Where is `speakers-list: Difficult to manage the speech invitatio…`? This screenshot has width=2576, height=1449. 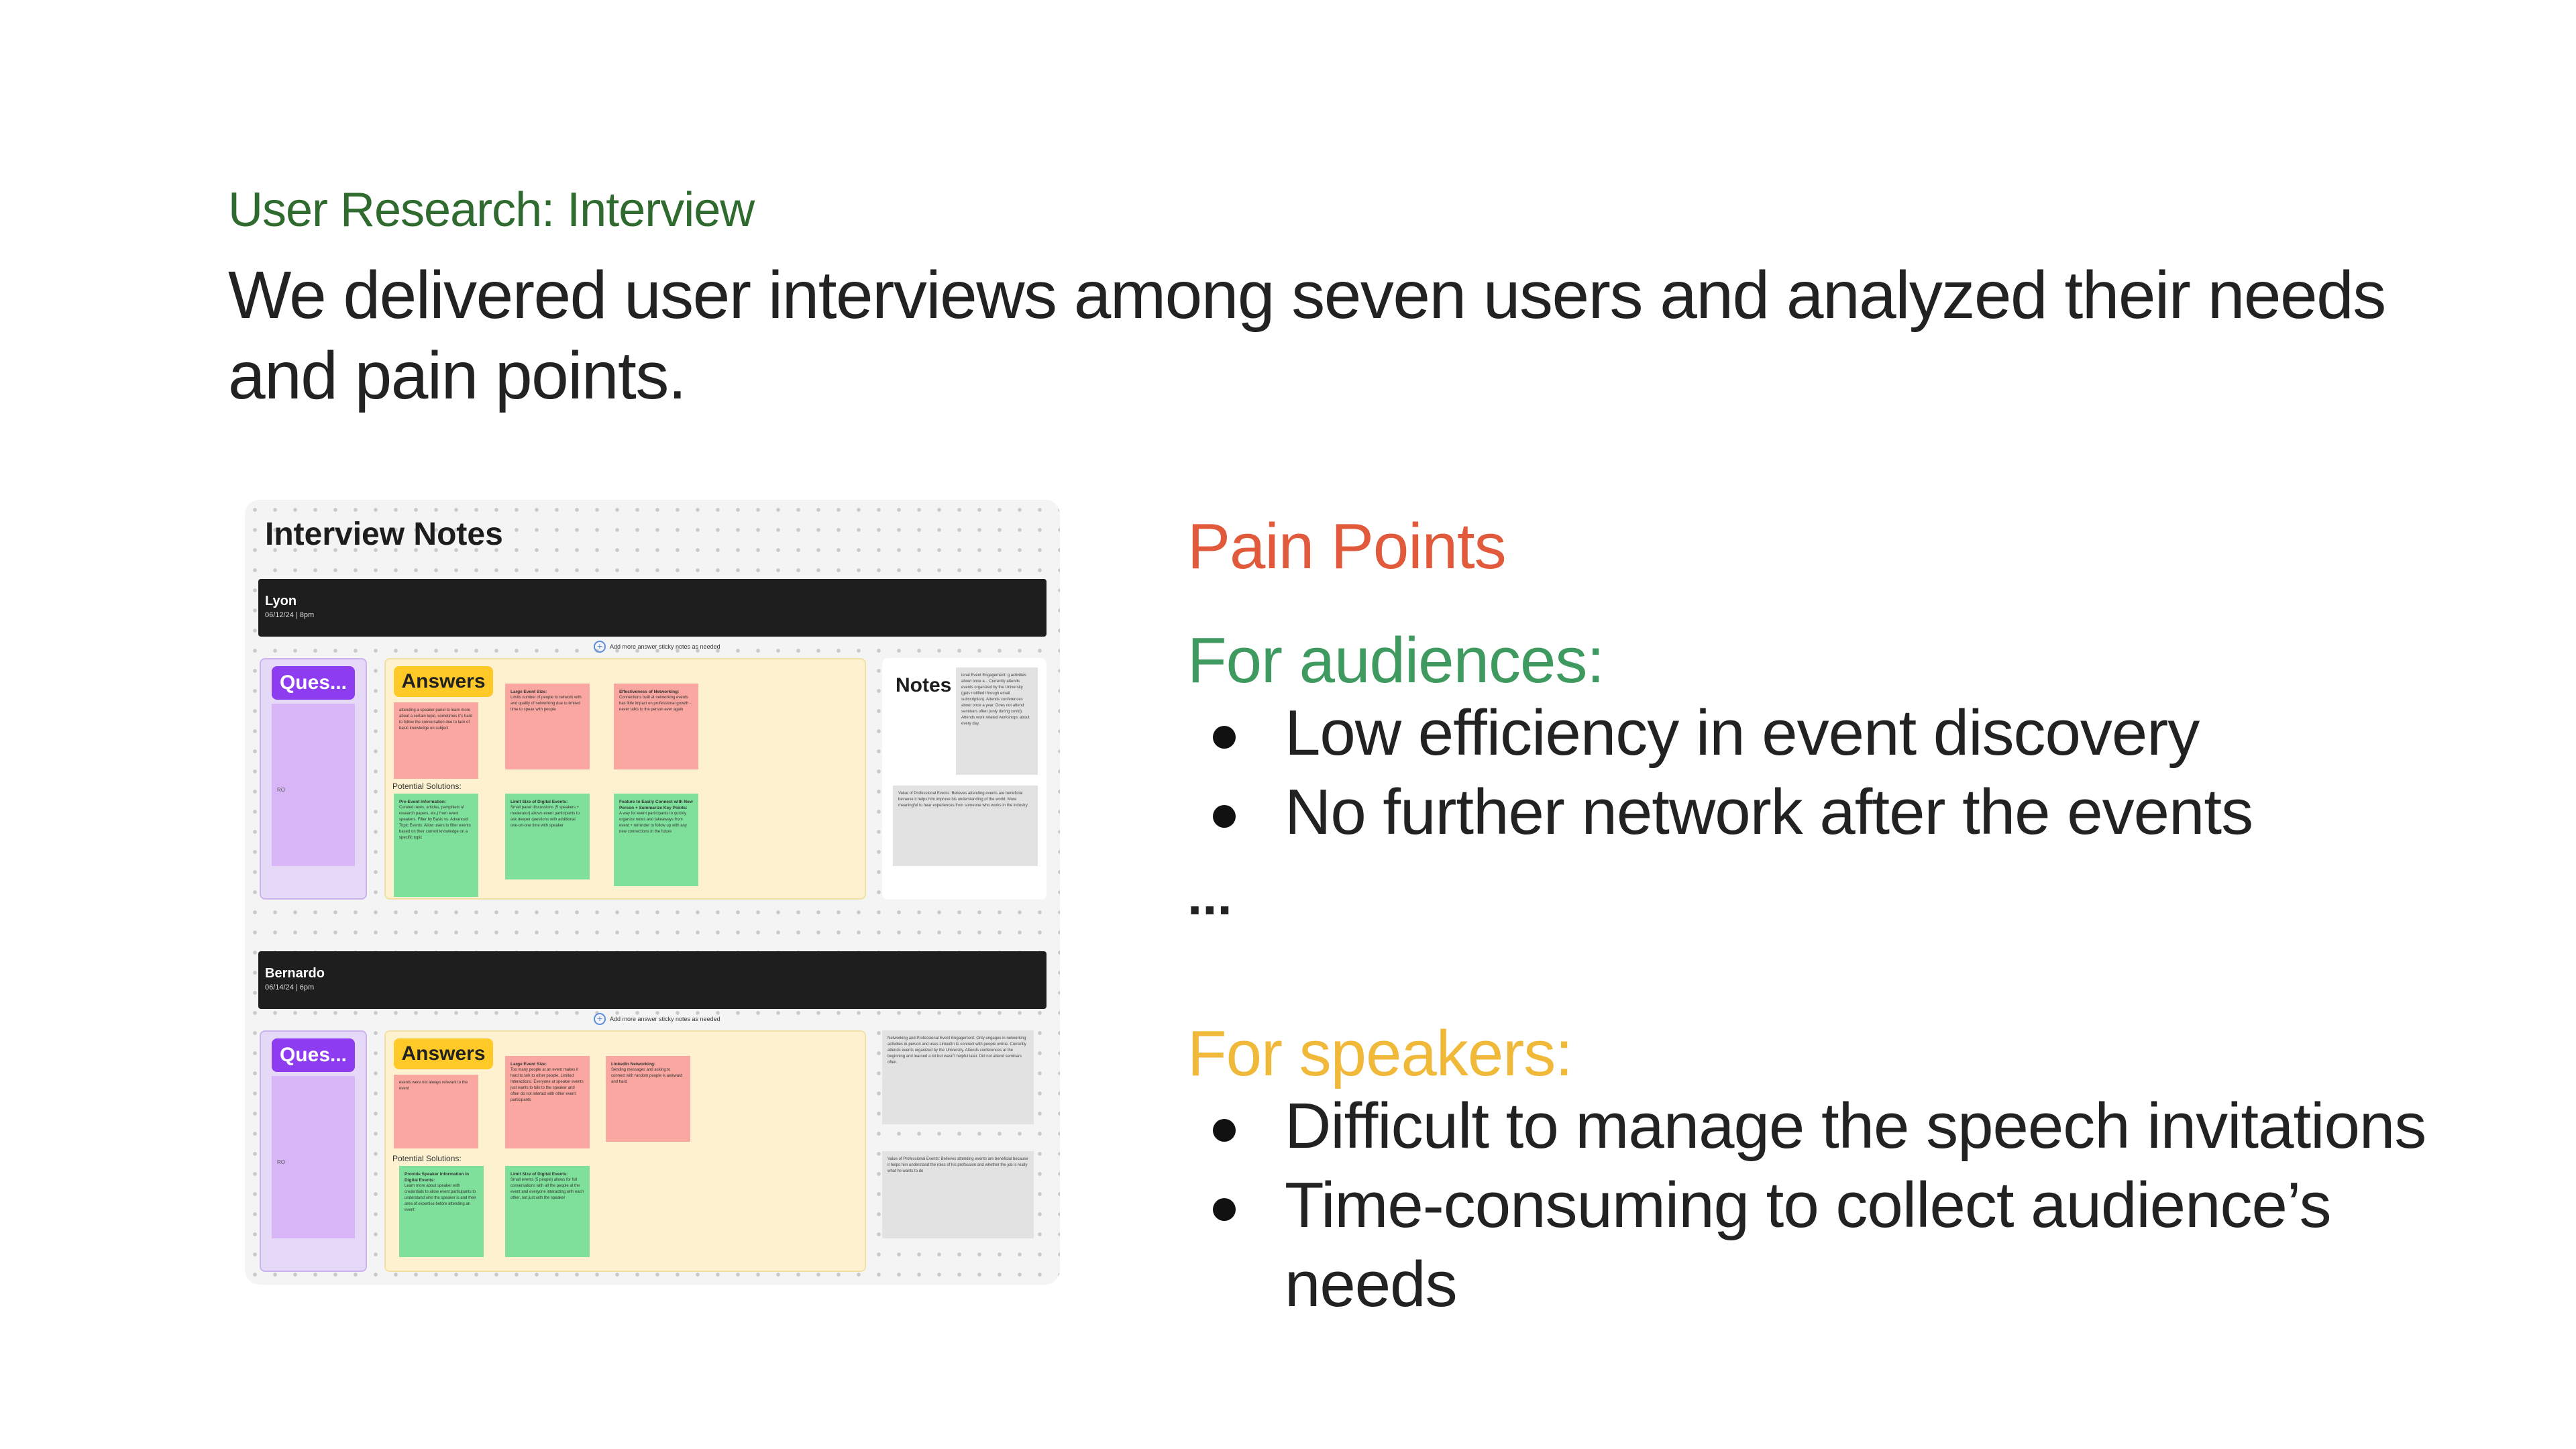
speakers-list: Difficult to manage the speech invitatio… is located at coordinates (1845, 1205).